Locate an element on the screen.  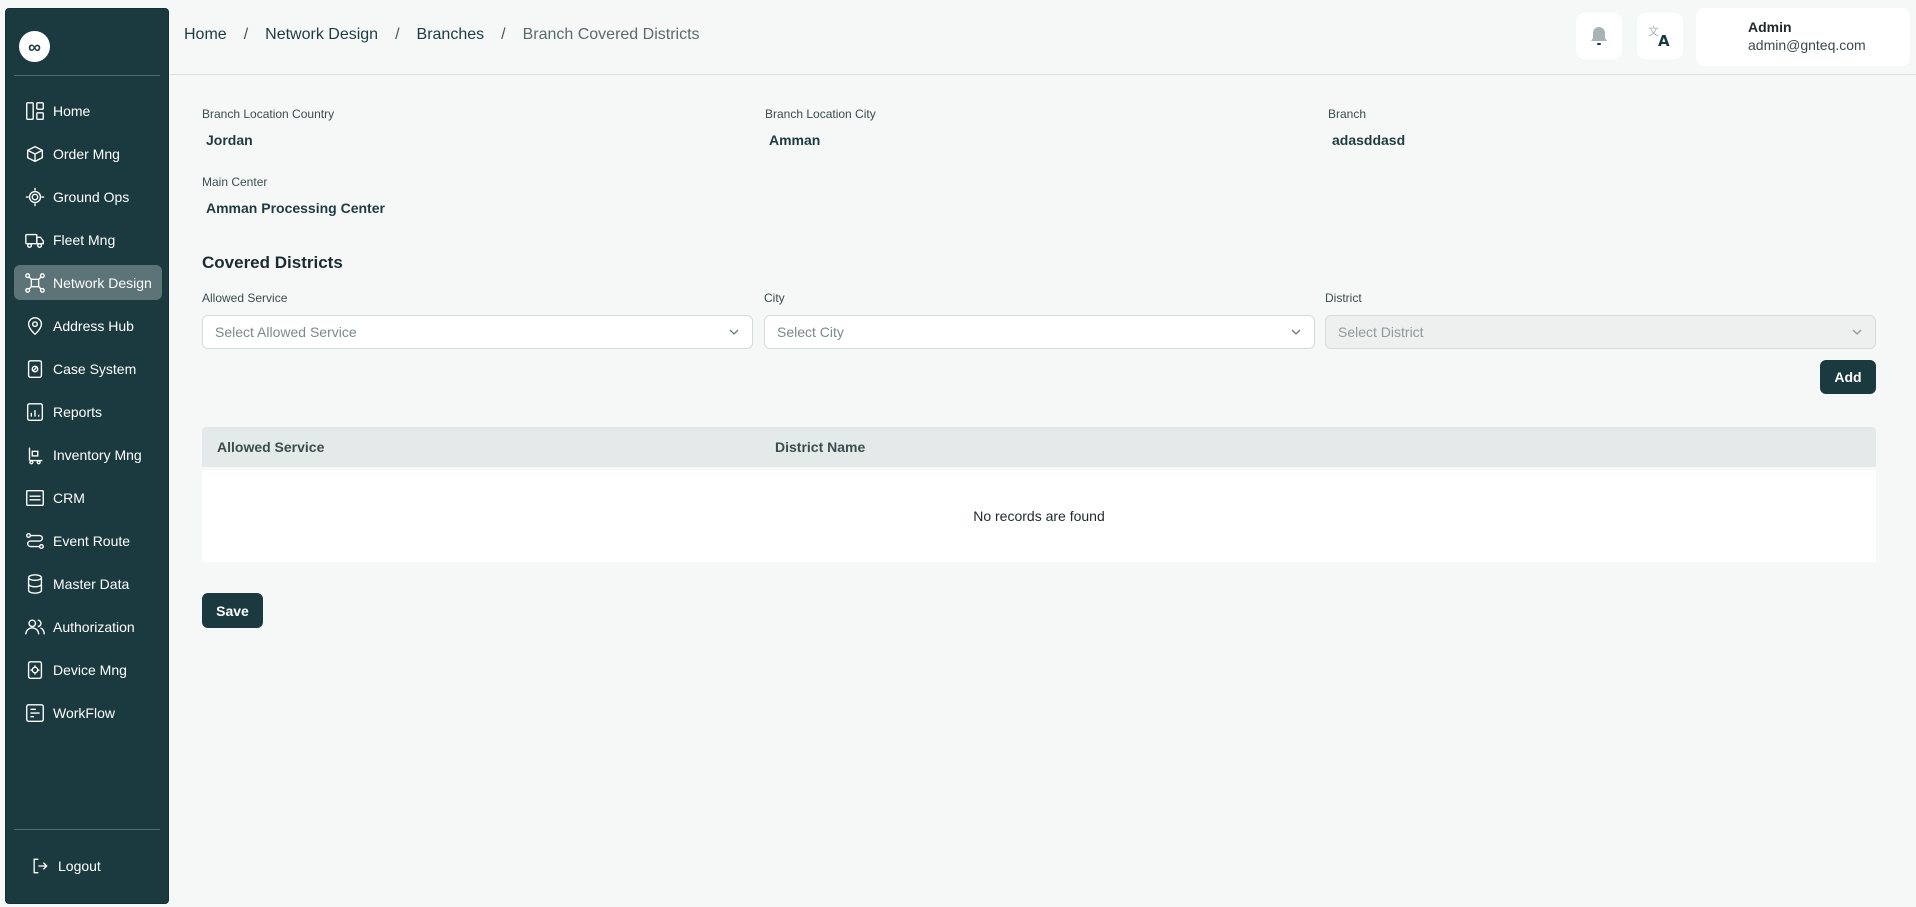
sidebar-item-fleet-mng: Fleet Mng is located at coordinates (88, 239).